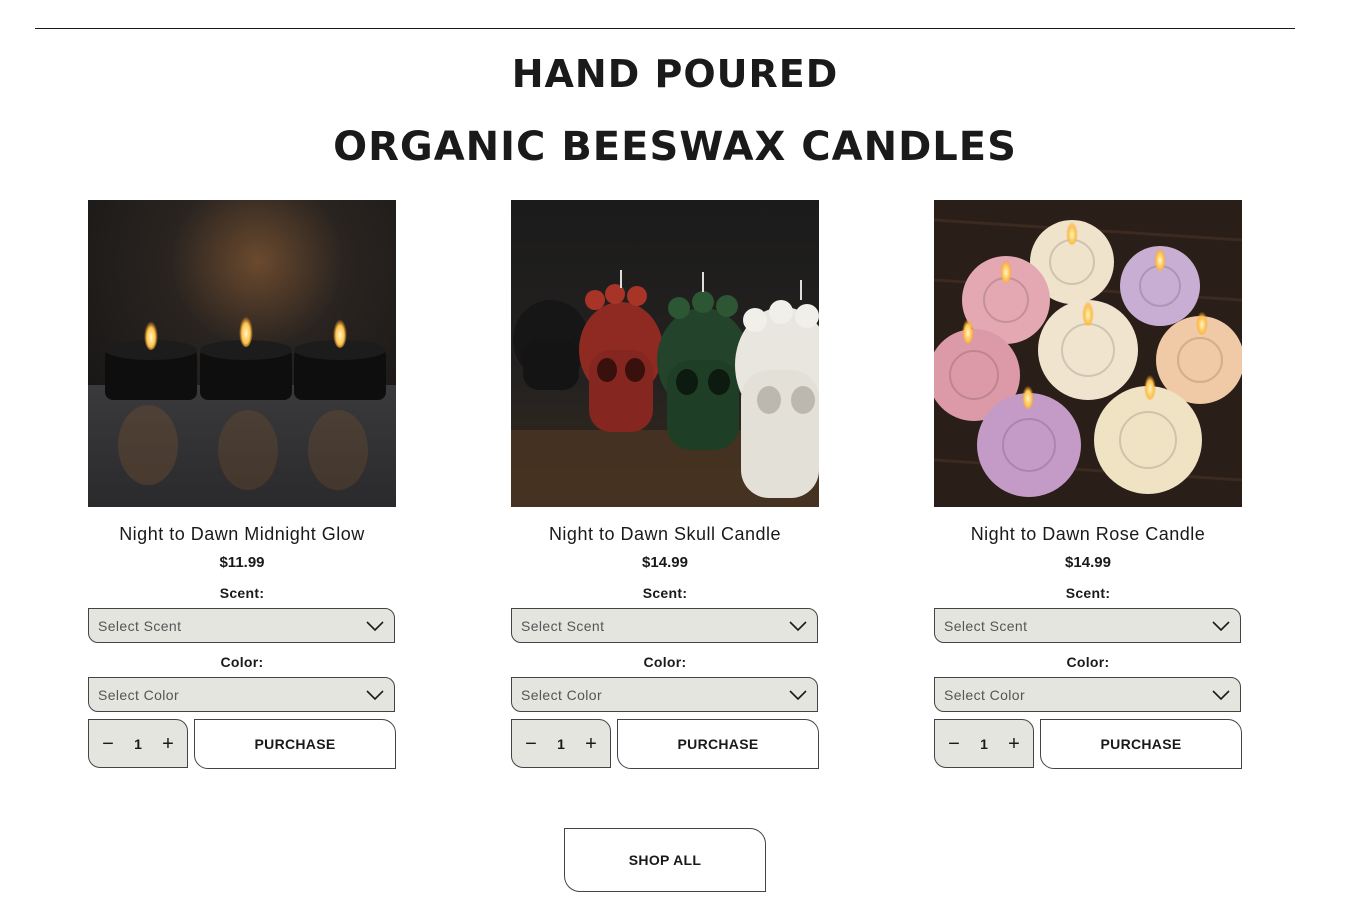 Image resolution: width=1350 pixels, height=923 pixels. I want to click on headline-line-1: HAND POURED, so click(675, 74).